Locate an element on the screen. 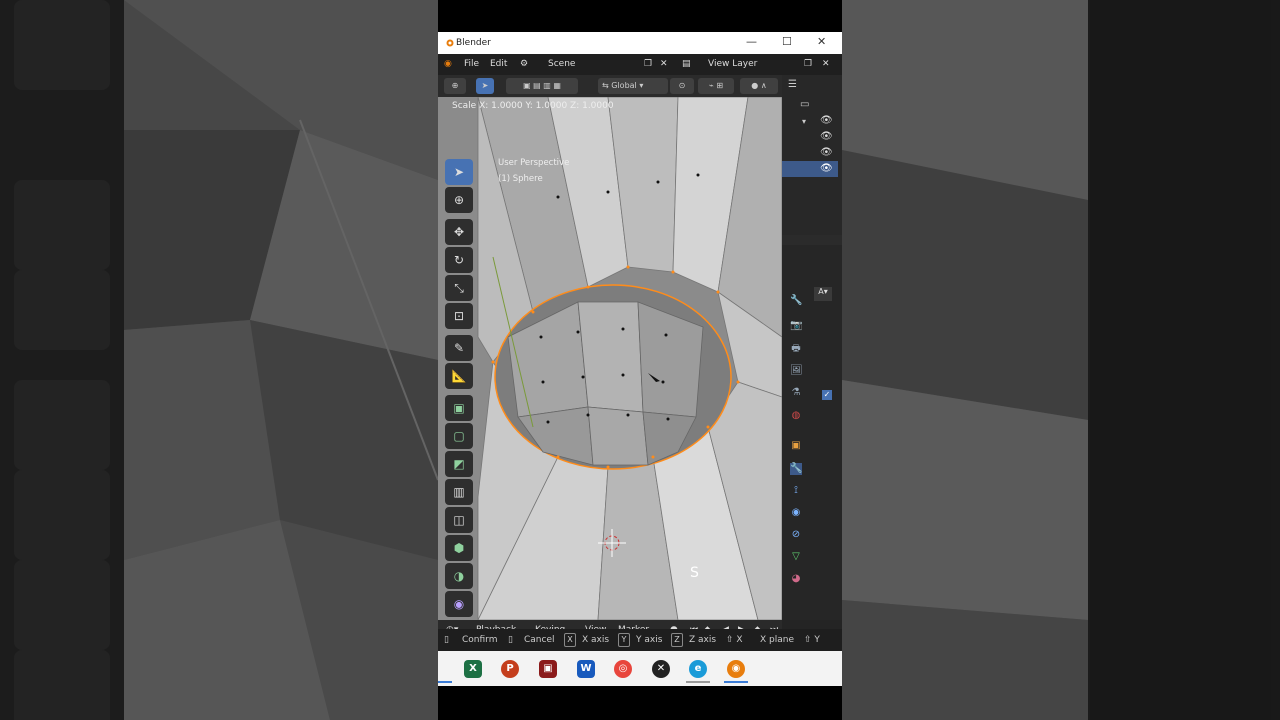 The image size is (1280, 720). scene-close-icon: ✕ is located at coordinates (664, 64).